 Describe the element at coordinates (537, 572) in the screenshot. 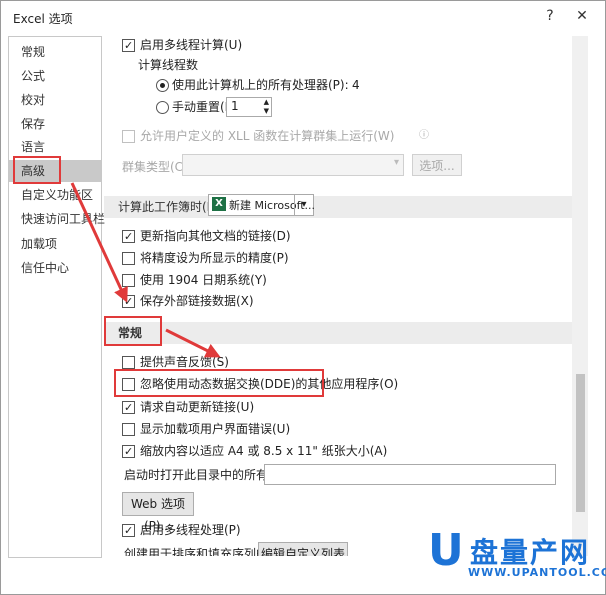

I see `watermark-url: WWW.UPANTOOL.COM` at that location.